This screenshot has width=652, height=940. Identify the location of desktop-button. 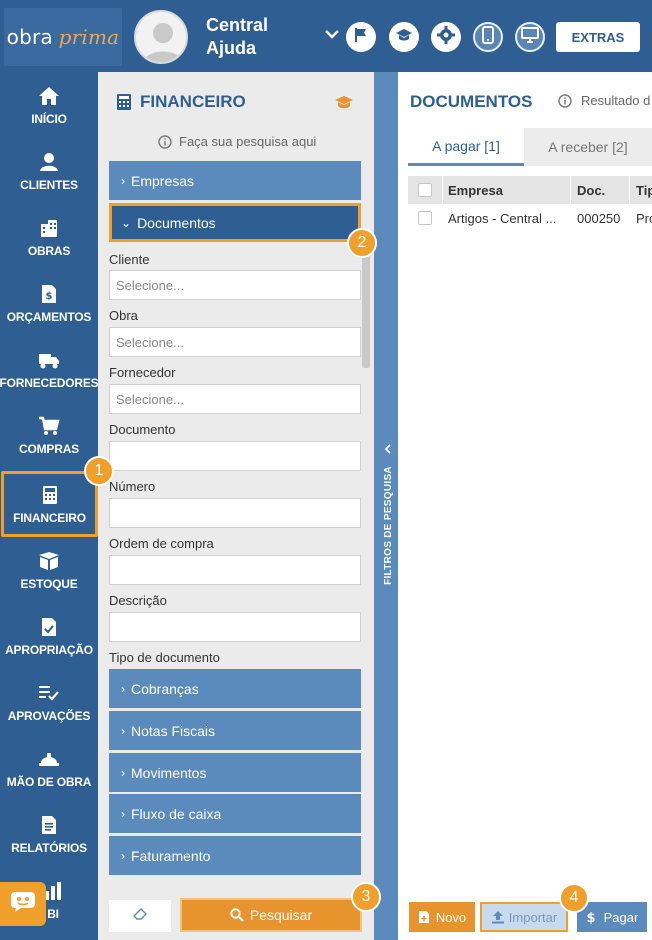
(530, 37).